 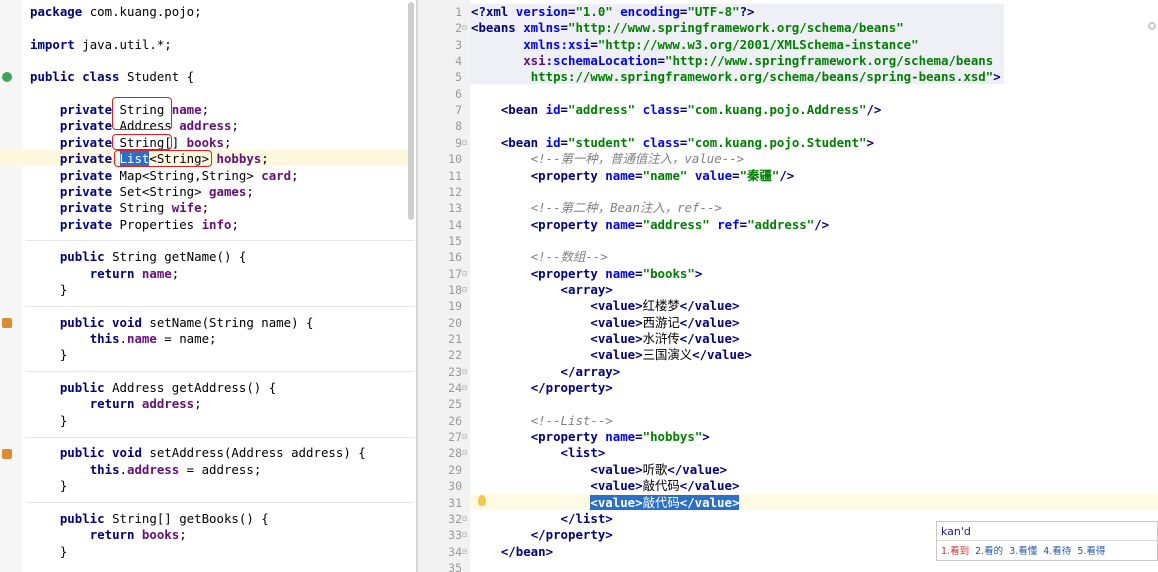 I want to click on lightbulb-icon, so click(x=482, y=500).